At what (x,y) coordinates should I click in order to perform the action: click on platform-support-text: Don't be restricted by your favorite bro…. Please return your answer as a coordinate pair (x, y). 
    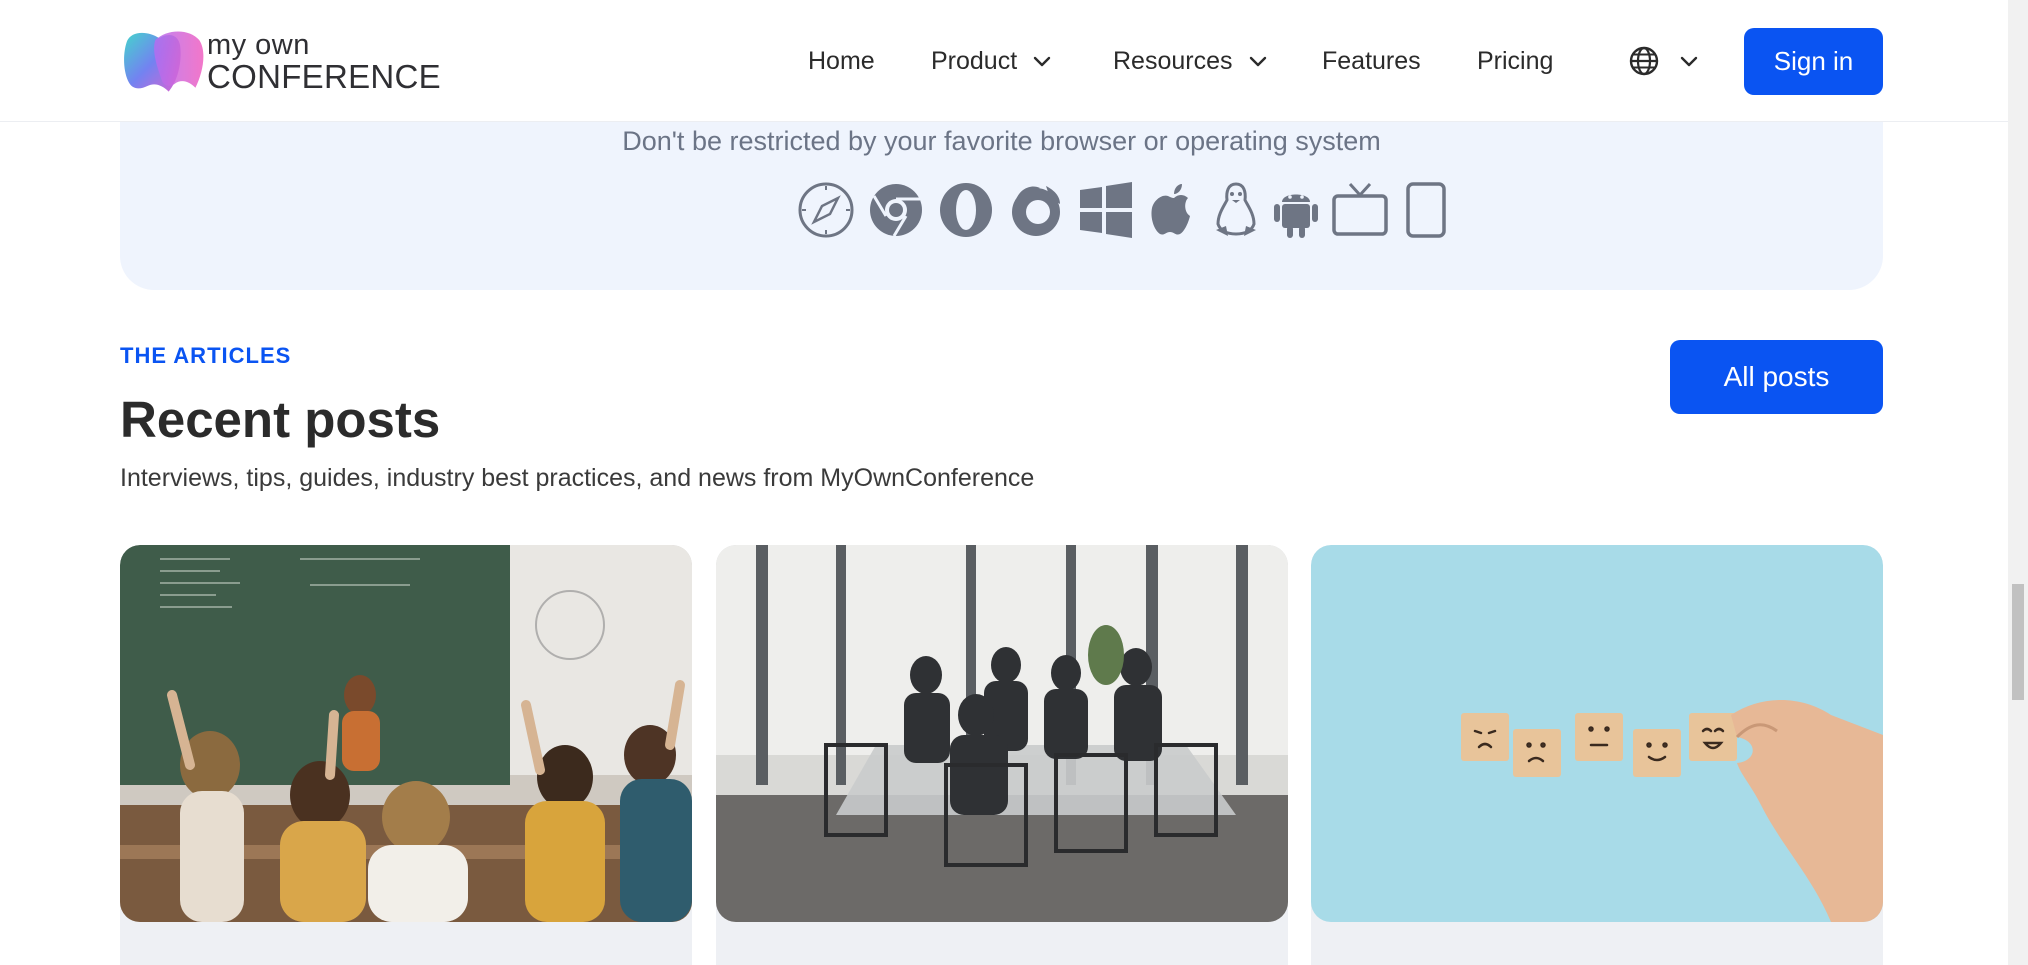
    Looking at the image, I should click on (1001, 141).